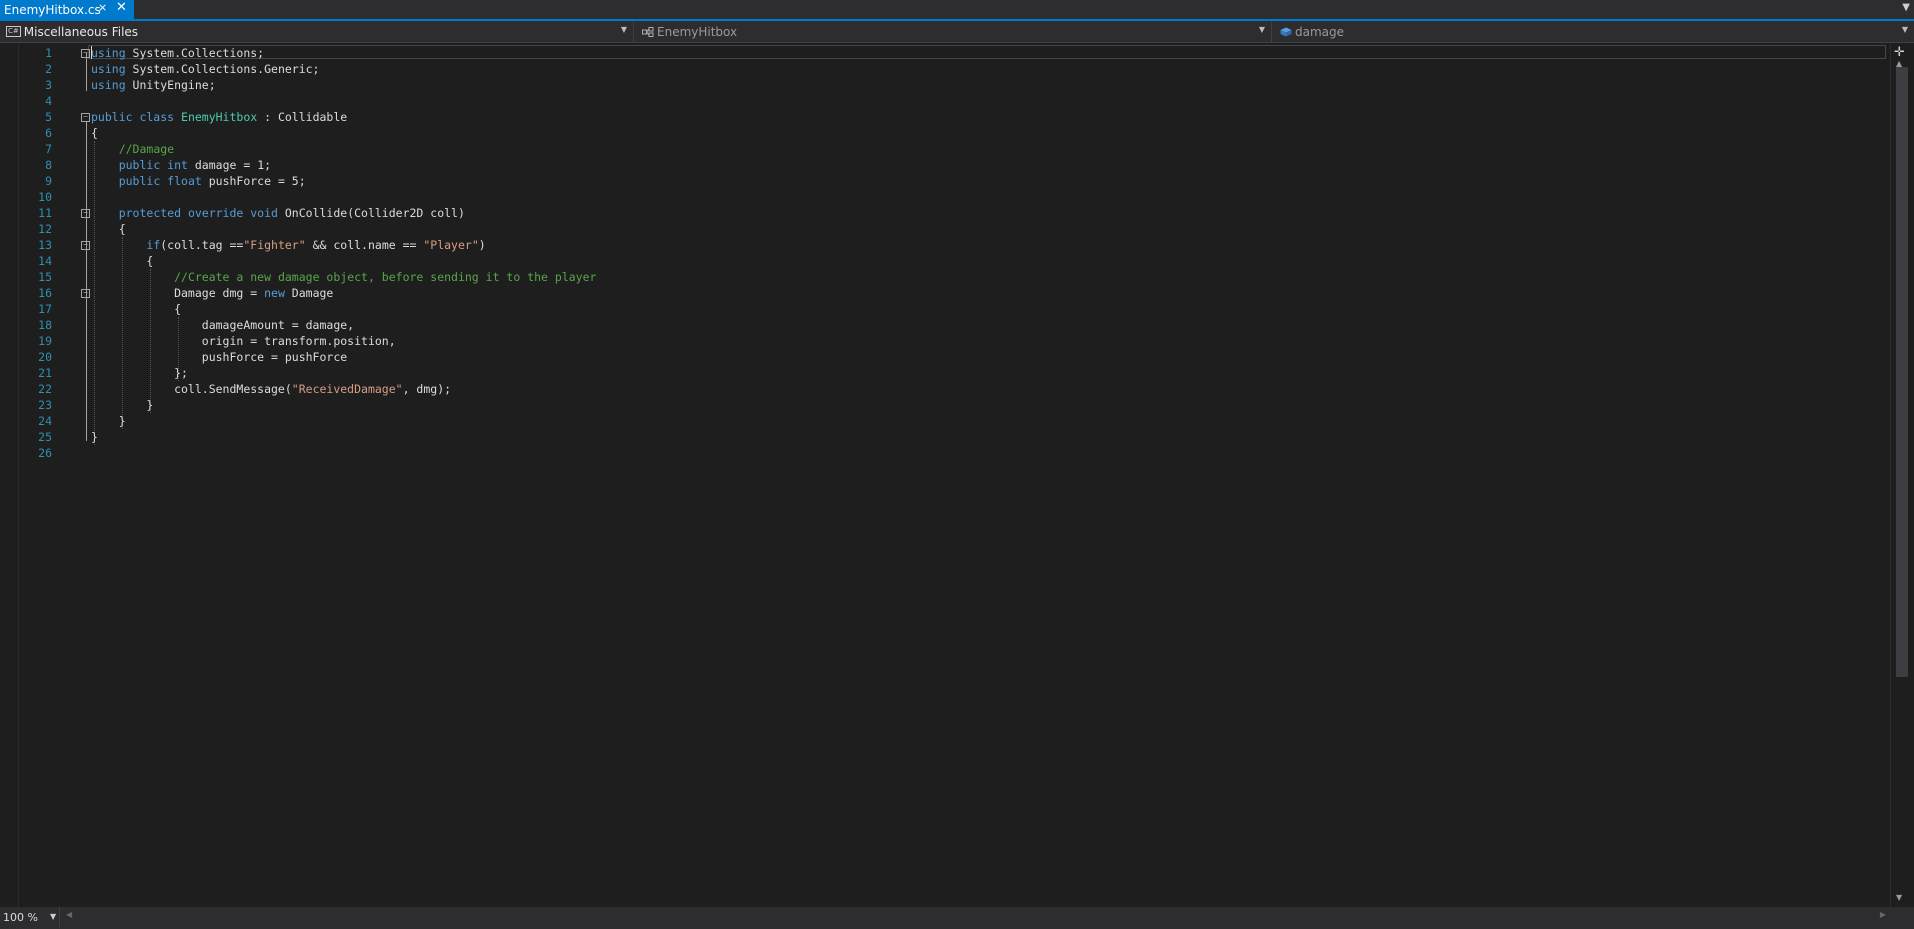 Image resolution: width=1914 pixels, height=929 pixels. What do you see at coordinates (48, 69) in the screenshot?
I see `line-number: 2` at bounding box center [48, 69].